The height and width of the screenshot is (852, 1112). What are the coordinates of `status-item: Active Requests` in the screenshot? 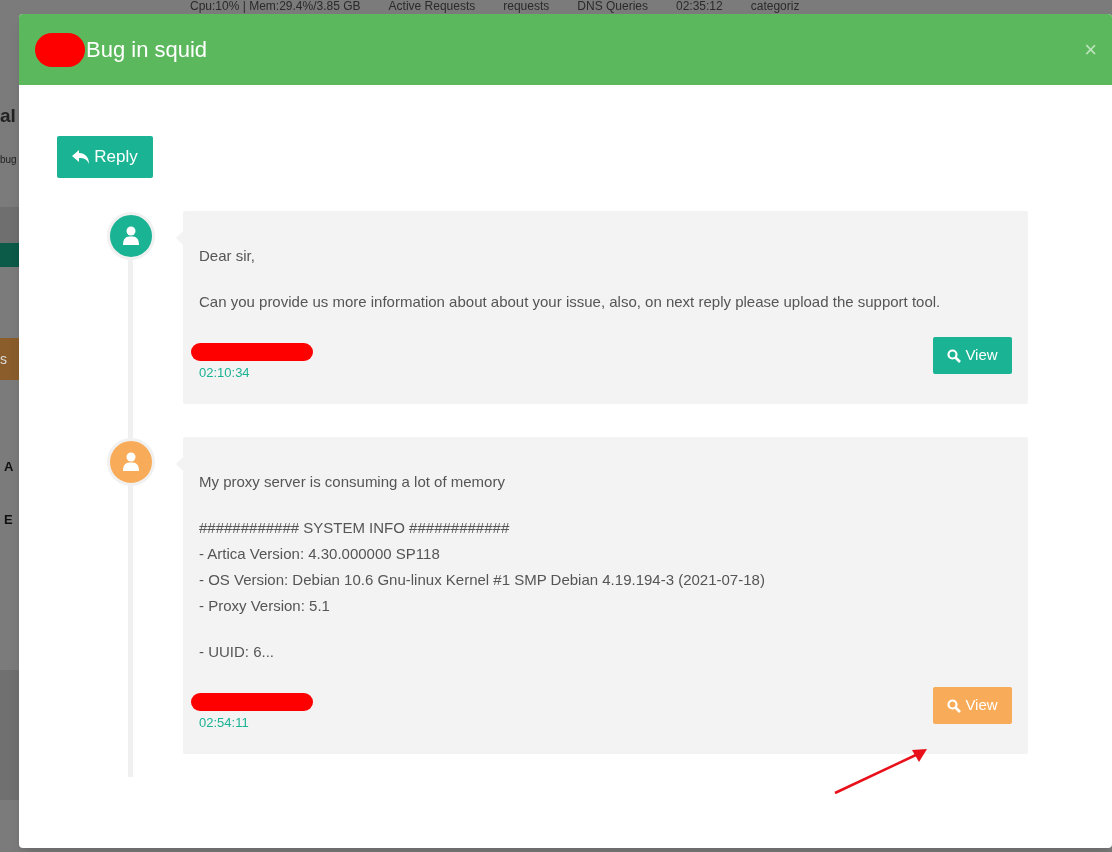 It's located at (432, 6).